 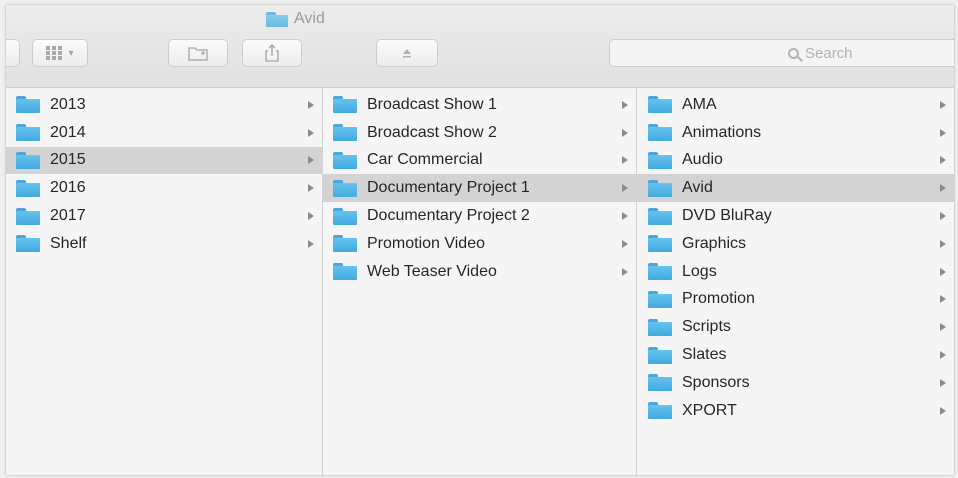 What do you see at coordinates (793, 53) in the screenshot?
I see `search-icon` at bounding box center [793, 53].